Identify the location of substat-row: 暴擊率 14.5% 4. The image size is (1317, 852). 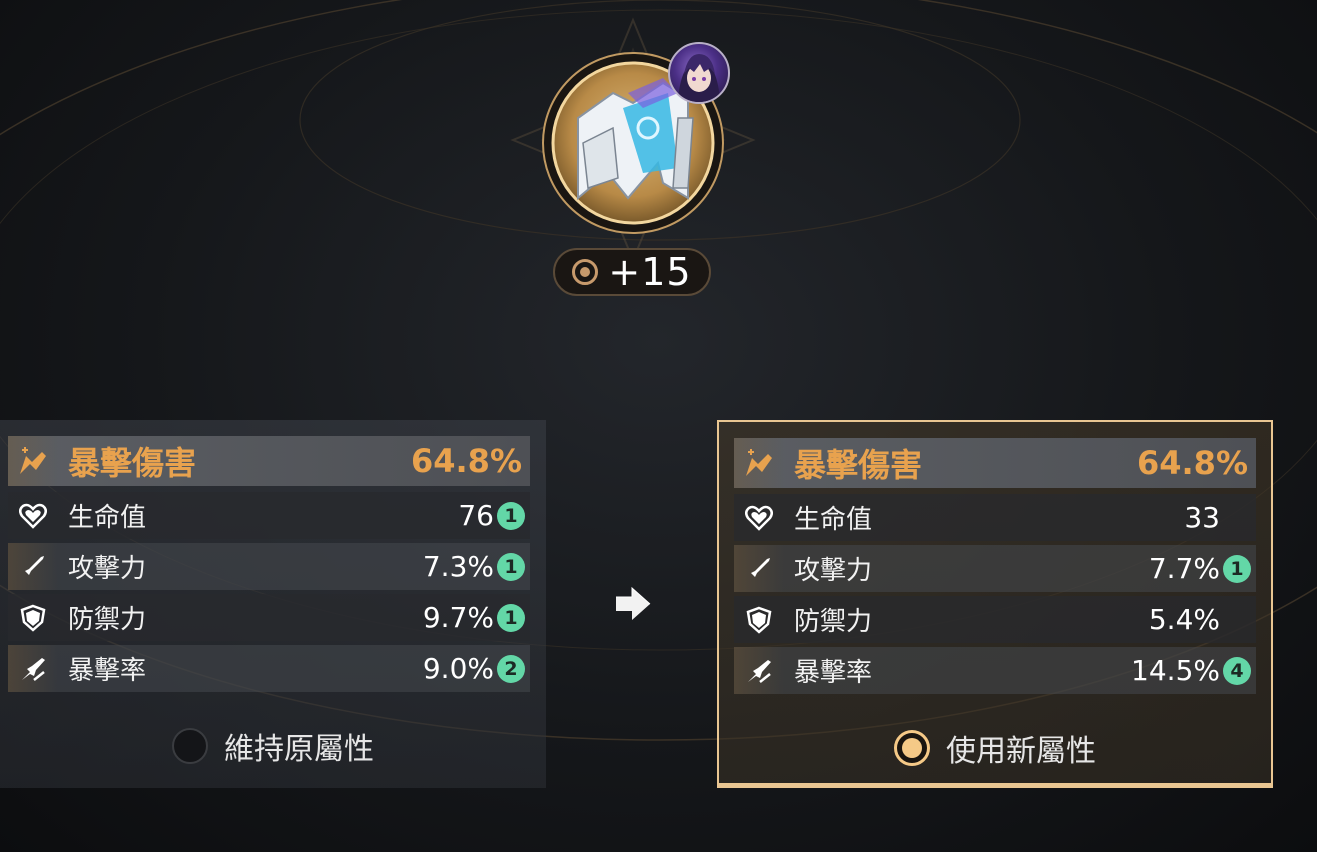
(995, 670).